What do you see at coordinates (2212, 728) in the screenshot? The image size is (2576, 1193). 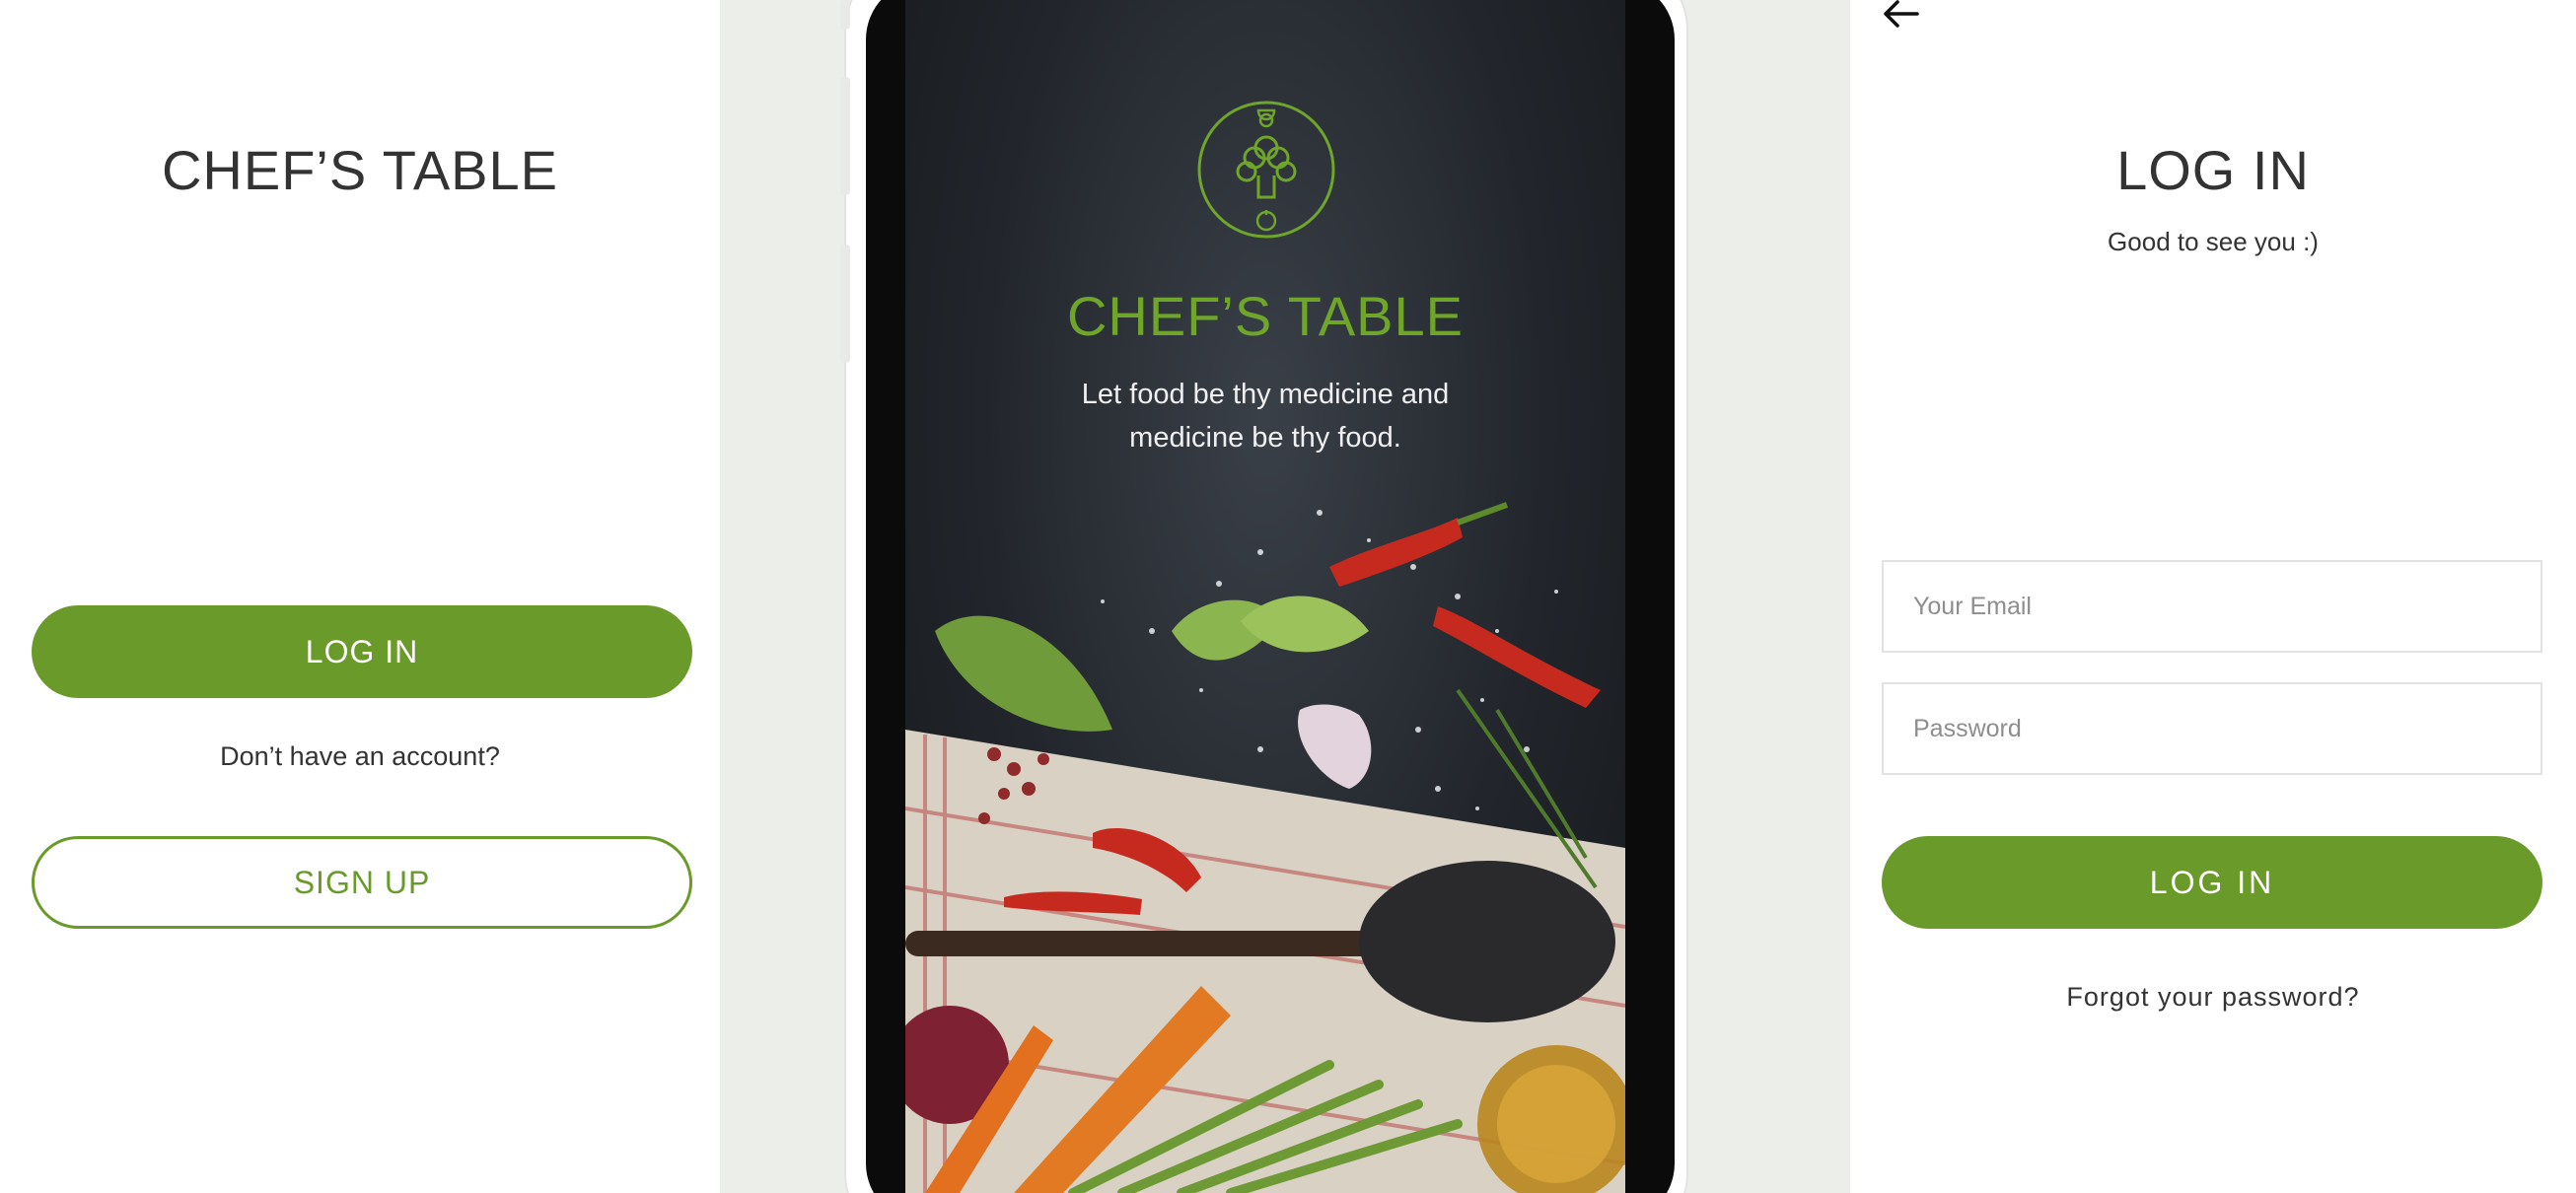 I see `password-field` at bounding box center [2212, 728].